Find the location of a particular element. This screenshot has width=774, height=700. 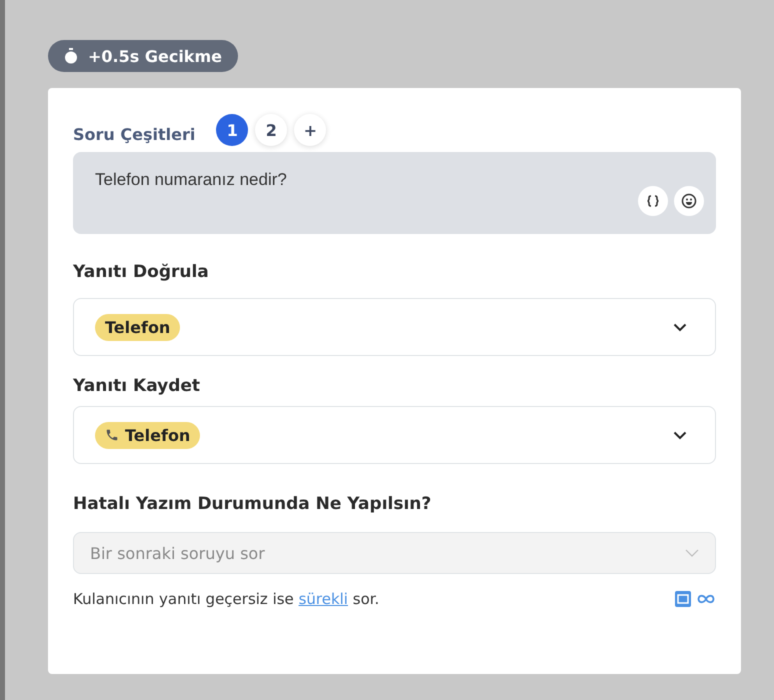

field-label: Yanıtı Kaydet is located at coordinates (137, 386).